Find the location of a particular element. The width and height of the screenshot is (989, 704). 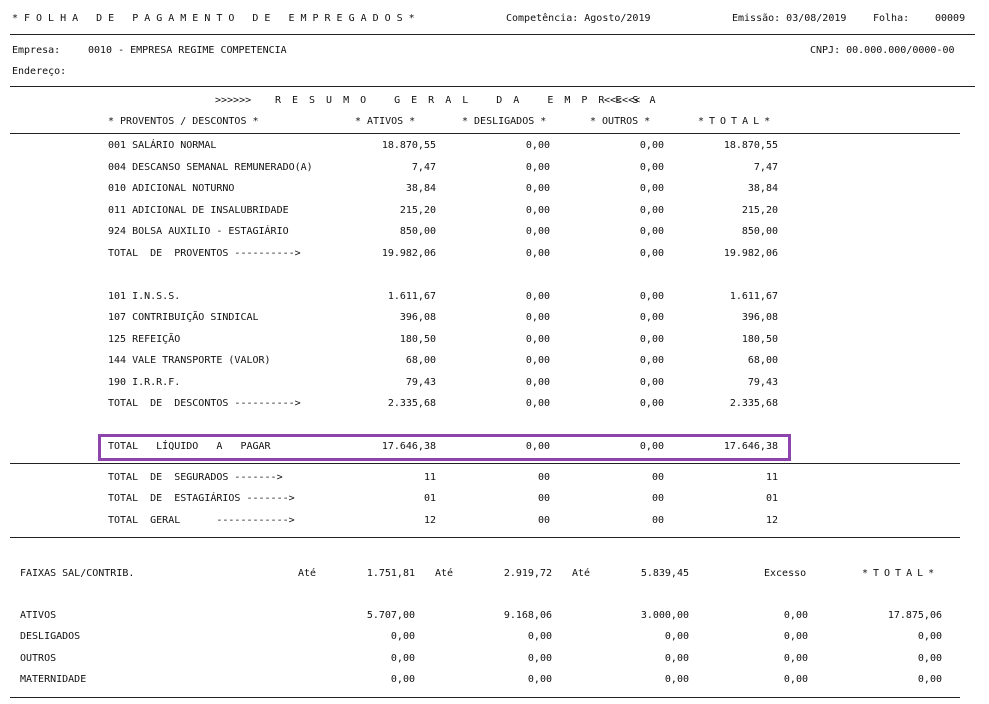

total-proventos-row-col-0: TOTAL DE PROVENTOS ----------> is located at coordinates (204, 253).